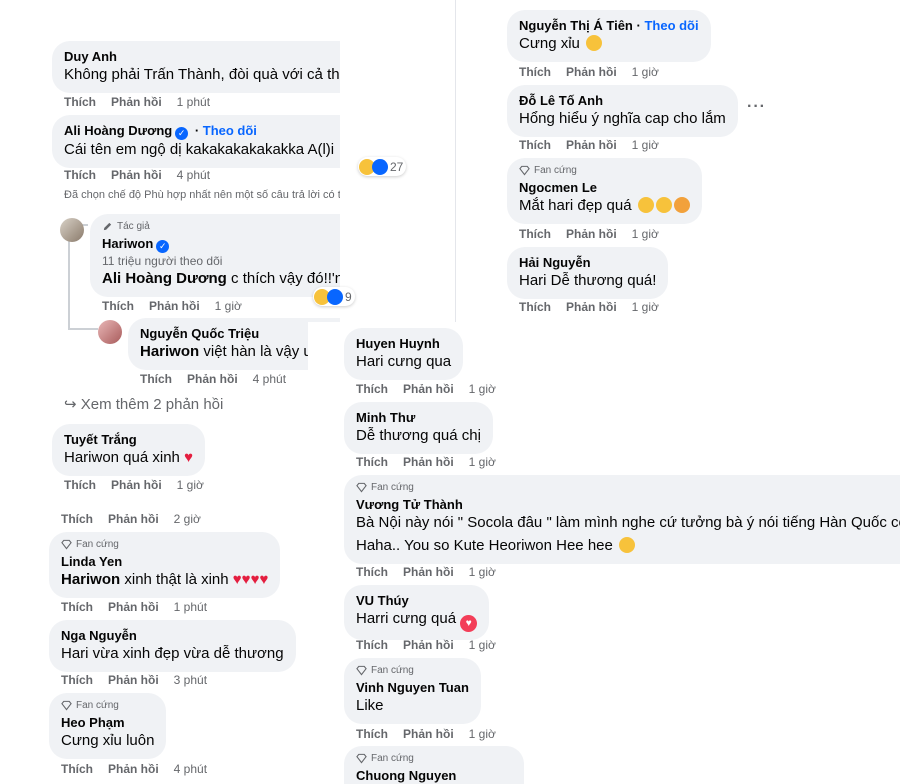 The image size is (900, 784). What do you see at coordinates (604, 187) in the screenshot?
I see `commenter-name: Ngocmen Le` at bounding box center [604, 187].